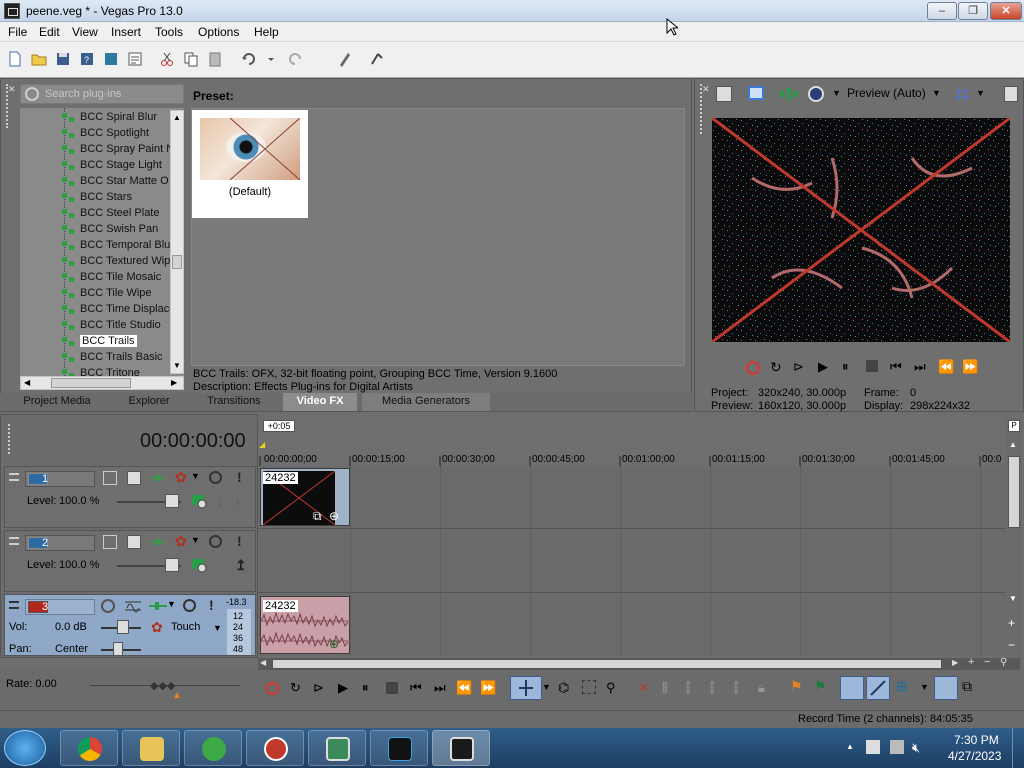 The image size is (1024, 768). I want to click on audio-clip: 24232 ⊕, so click(305, 625).